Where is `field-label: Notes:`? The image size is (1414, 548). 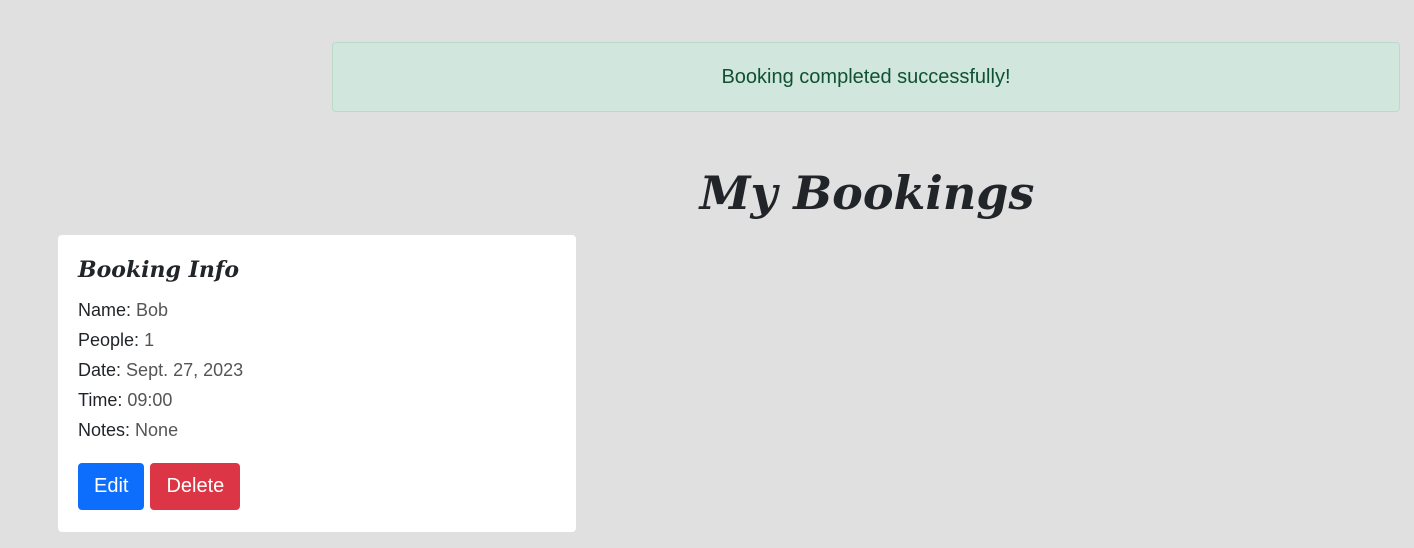
field-label: Notes: is located at coordinates (104, 430).